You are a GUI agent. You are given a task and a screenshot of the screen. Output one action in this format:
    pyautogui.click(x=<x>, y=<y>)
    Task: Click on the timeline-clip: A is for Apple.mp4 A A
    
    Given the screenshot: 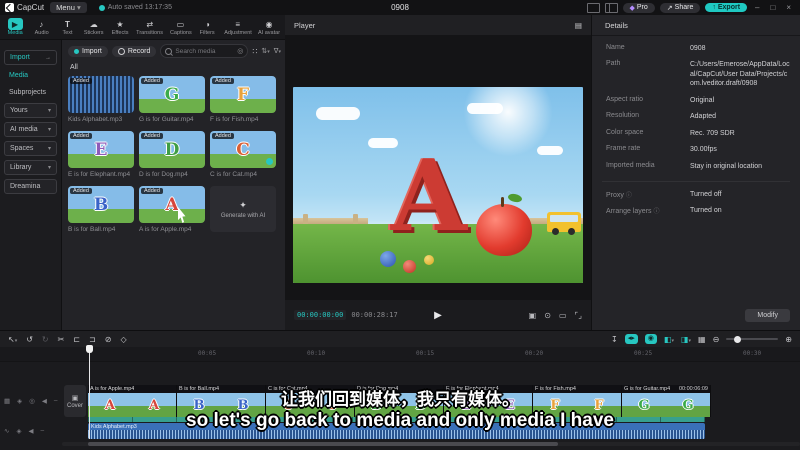 What is the action you would take?
    pyautogui.click(x=132, y=401)
    